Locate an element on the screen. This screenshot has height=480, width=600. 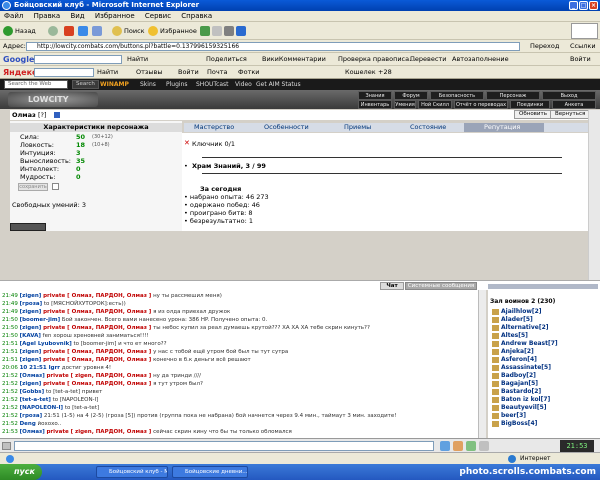
stop-button is located at coordinates (69, 31).